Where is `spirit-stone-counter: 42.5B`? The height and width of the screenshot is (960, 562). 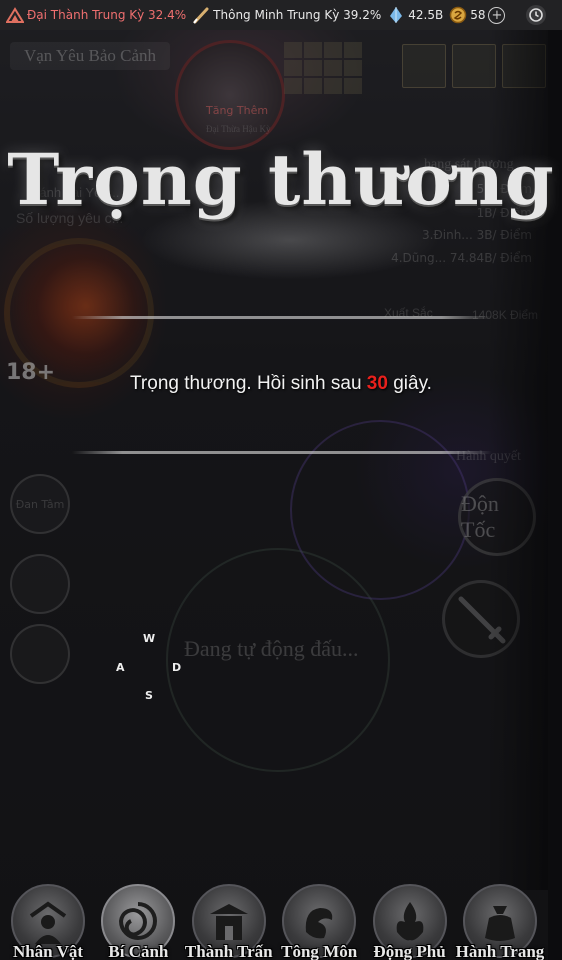
spirit-stone-counter: 42.5B is located at coordinates (415, 15).